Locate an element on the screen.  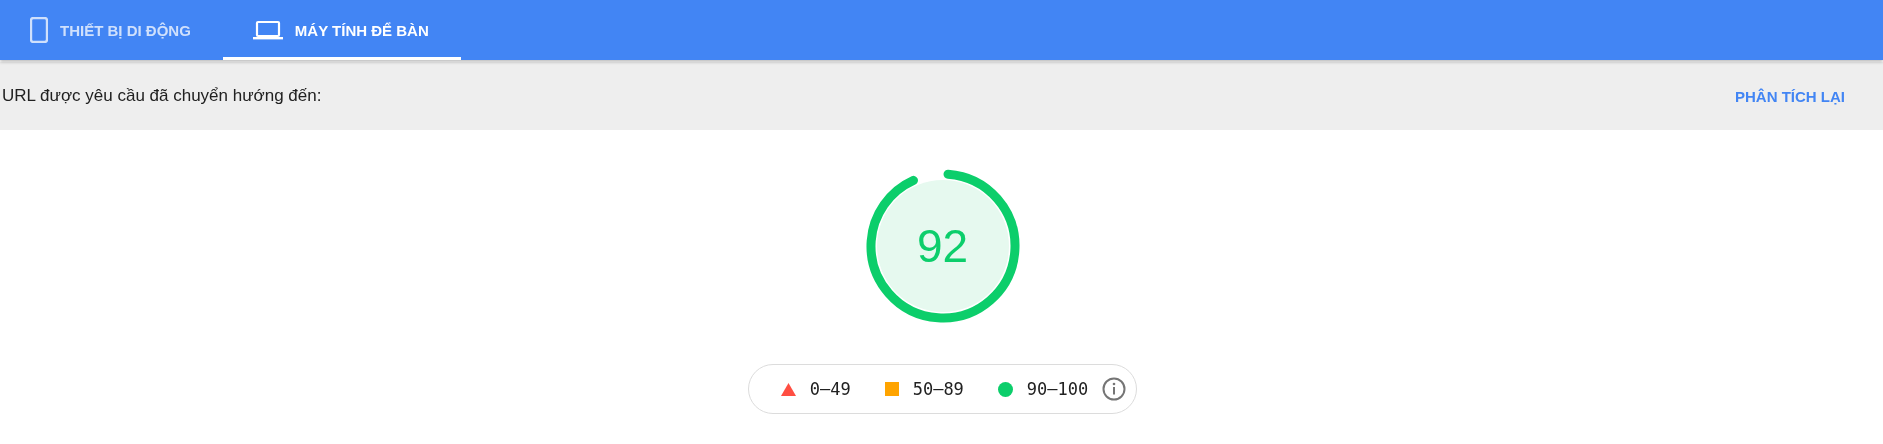
reanalyze-link: PHÂN TÍCH LẠI is located at coordinates (1790, 96).